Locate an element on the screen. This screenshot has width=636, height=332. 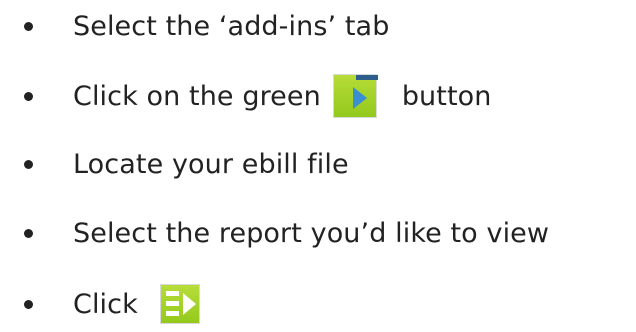
step-text: Select the ‘add-ins’ tab is located at coordinates (231, 26).